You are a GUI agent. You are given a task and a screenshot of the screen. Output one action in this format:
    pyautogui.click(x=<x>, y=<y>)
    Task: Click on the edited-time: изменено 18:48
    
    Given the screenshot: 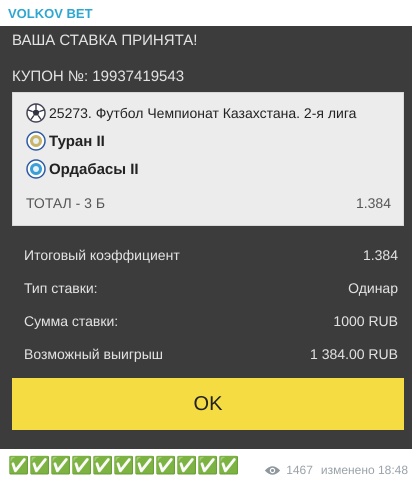 What is the action you would take?
    pyautogui.click(x=364, y=470)
    